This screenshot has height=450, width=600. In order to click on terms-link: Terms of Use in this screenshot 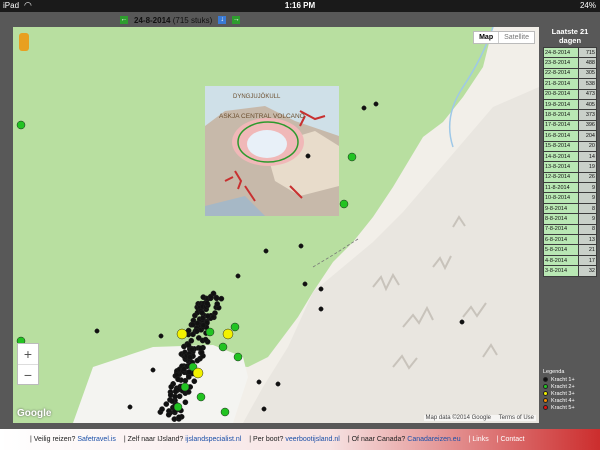, I will do `click(516, 418)`.